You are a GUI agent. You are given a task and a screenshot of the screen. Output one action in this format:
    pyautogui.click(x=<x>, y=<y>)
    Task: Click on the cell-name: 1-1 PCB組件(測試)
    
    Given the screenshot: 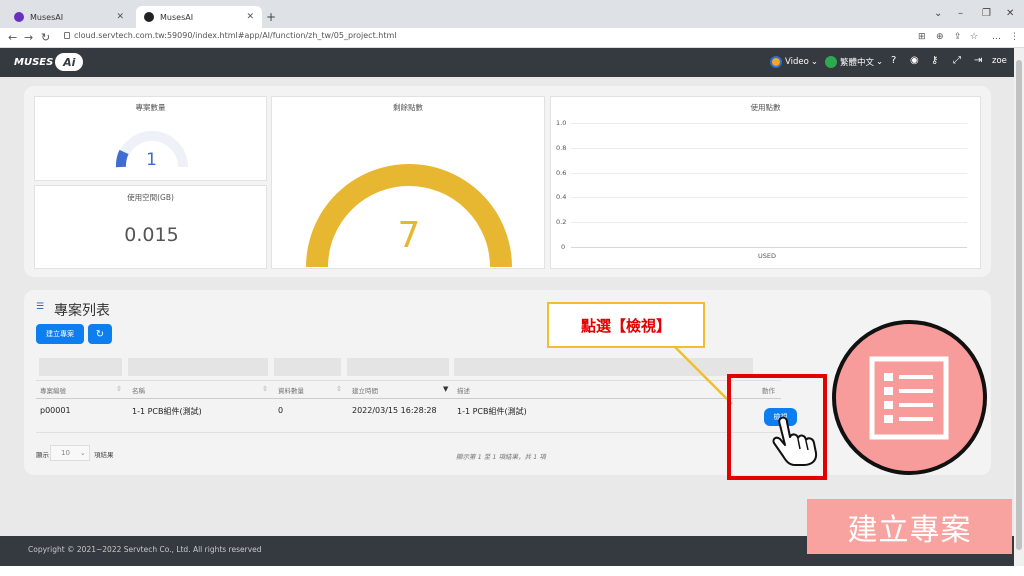 What is the action you would take?
    pyautogui.click(x=167, y=411)
    